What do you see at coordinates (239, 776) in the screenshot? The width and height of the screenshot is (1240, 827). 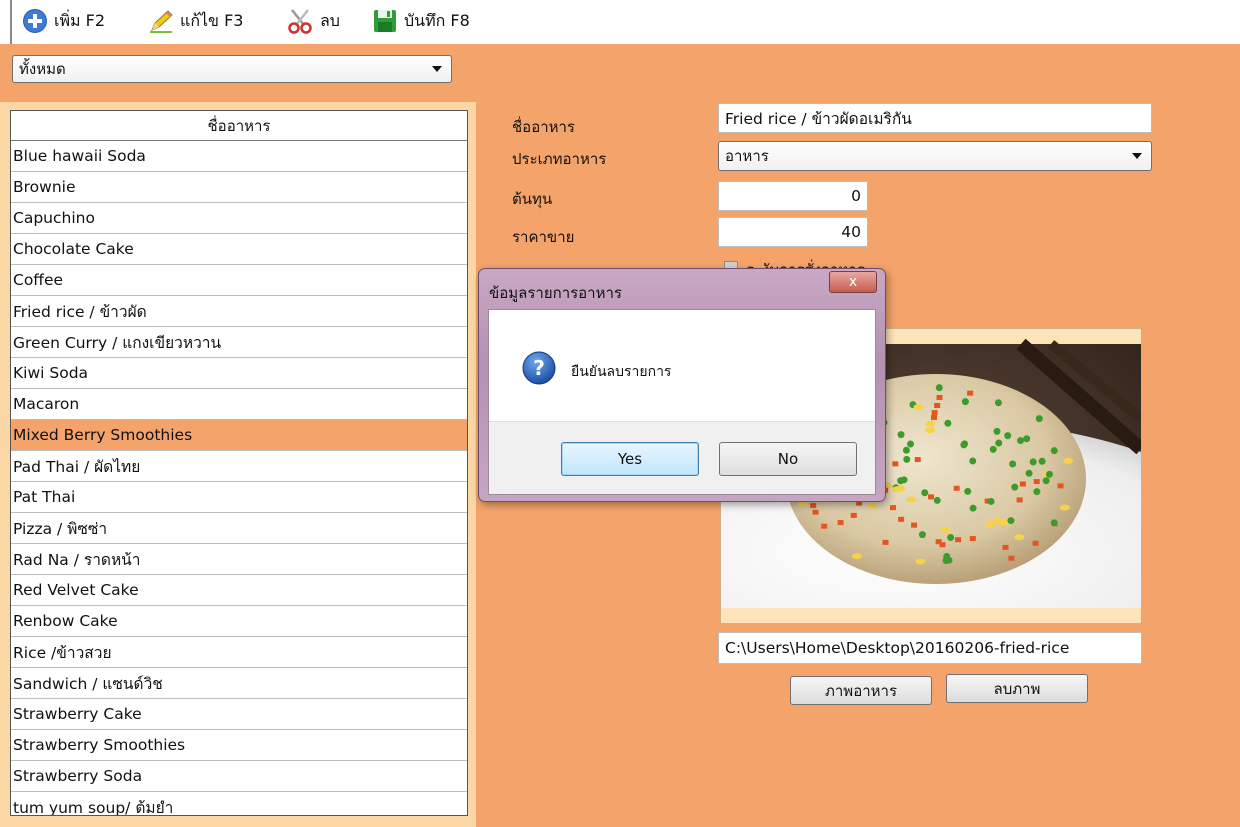 I see `list-item: Strawberry Soda` at bounding box center [239, 776].